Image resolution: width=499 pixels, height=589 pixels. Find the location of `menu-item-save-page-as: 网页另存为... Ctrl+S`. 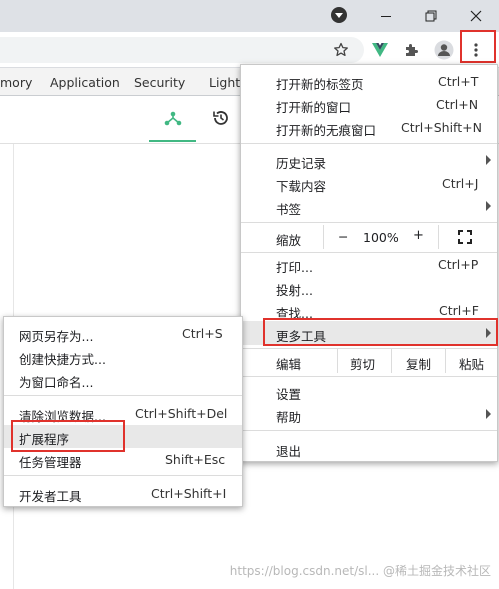

menu-item-save-page-as: 网页另存为... Ctrl+S is located at coordinates (123, 333).